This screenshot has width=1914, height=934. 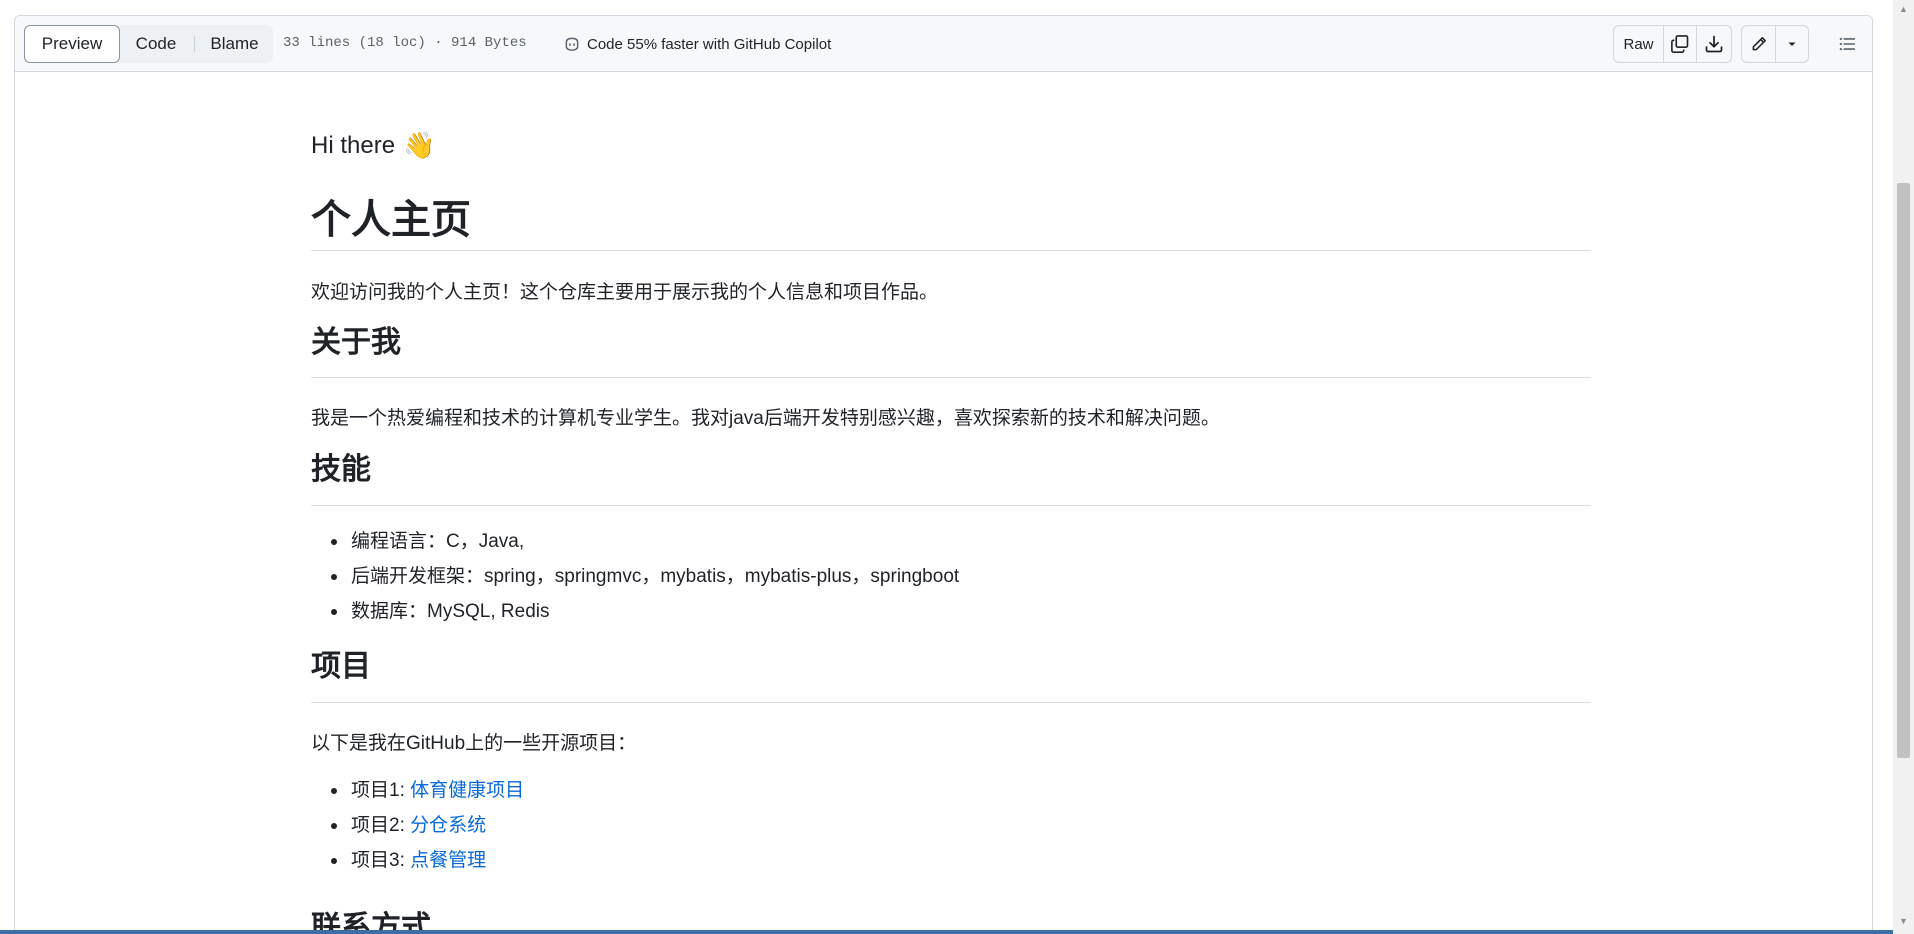 I want to click on list-item: 项目3: 点餐管理, so click(x=427, y=860).